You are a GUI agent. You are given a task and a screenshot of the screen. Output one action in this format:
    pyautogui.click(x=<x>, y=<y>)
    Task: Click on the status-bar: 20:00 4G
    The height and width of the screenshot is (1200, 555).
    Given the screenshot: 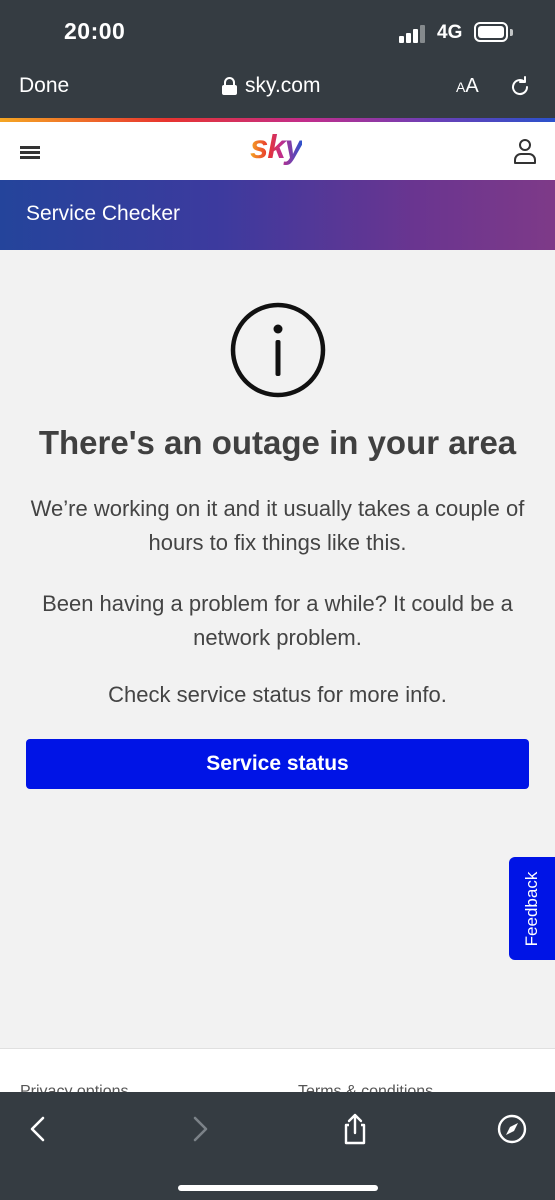 What is the action you would take?
    pyautogui.click(x=277, y=31)
    